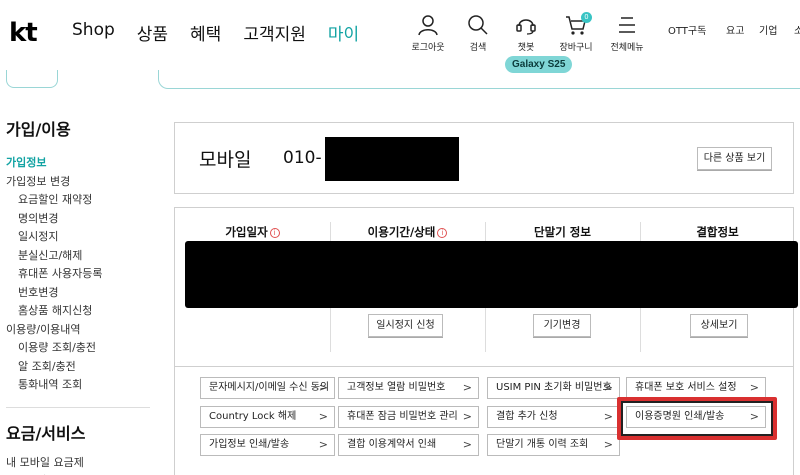  What do you see at coordinates (697, 418) in the screenshot?
I see `annotation-highlight-box` at bounding box center [697, 418].